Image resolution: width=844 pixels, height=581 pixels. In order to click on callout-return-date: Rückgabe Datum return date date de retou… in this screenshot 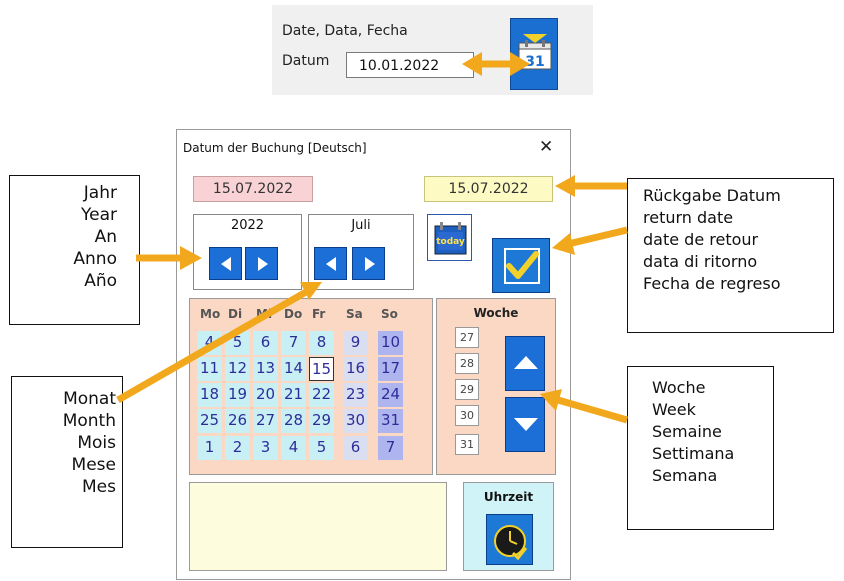, I will do `click(730, 255)`.